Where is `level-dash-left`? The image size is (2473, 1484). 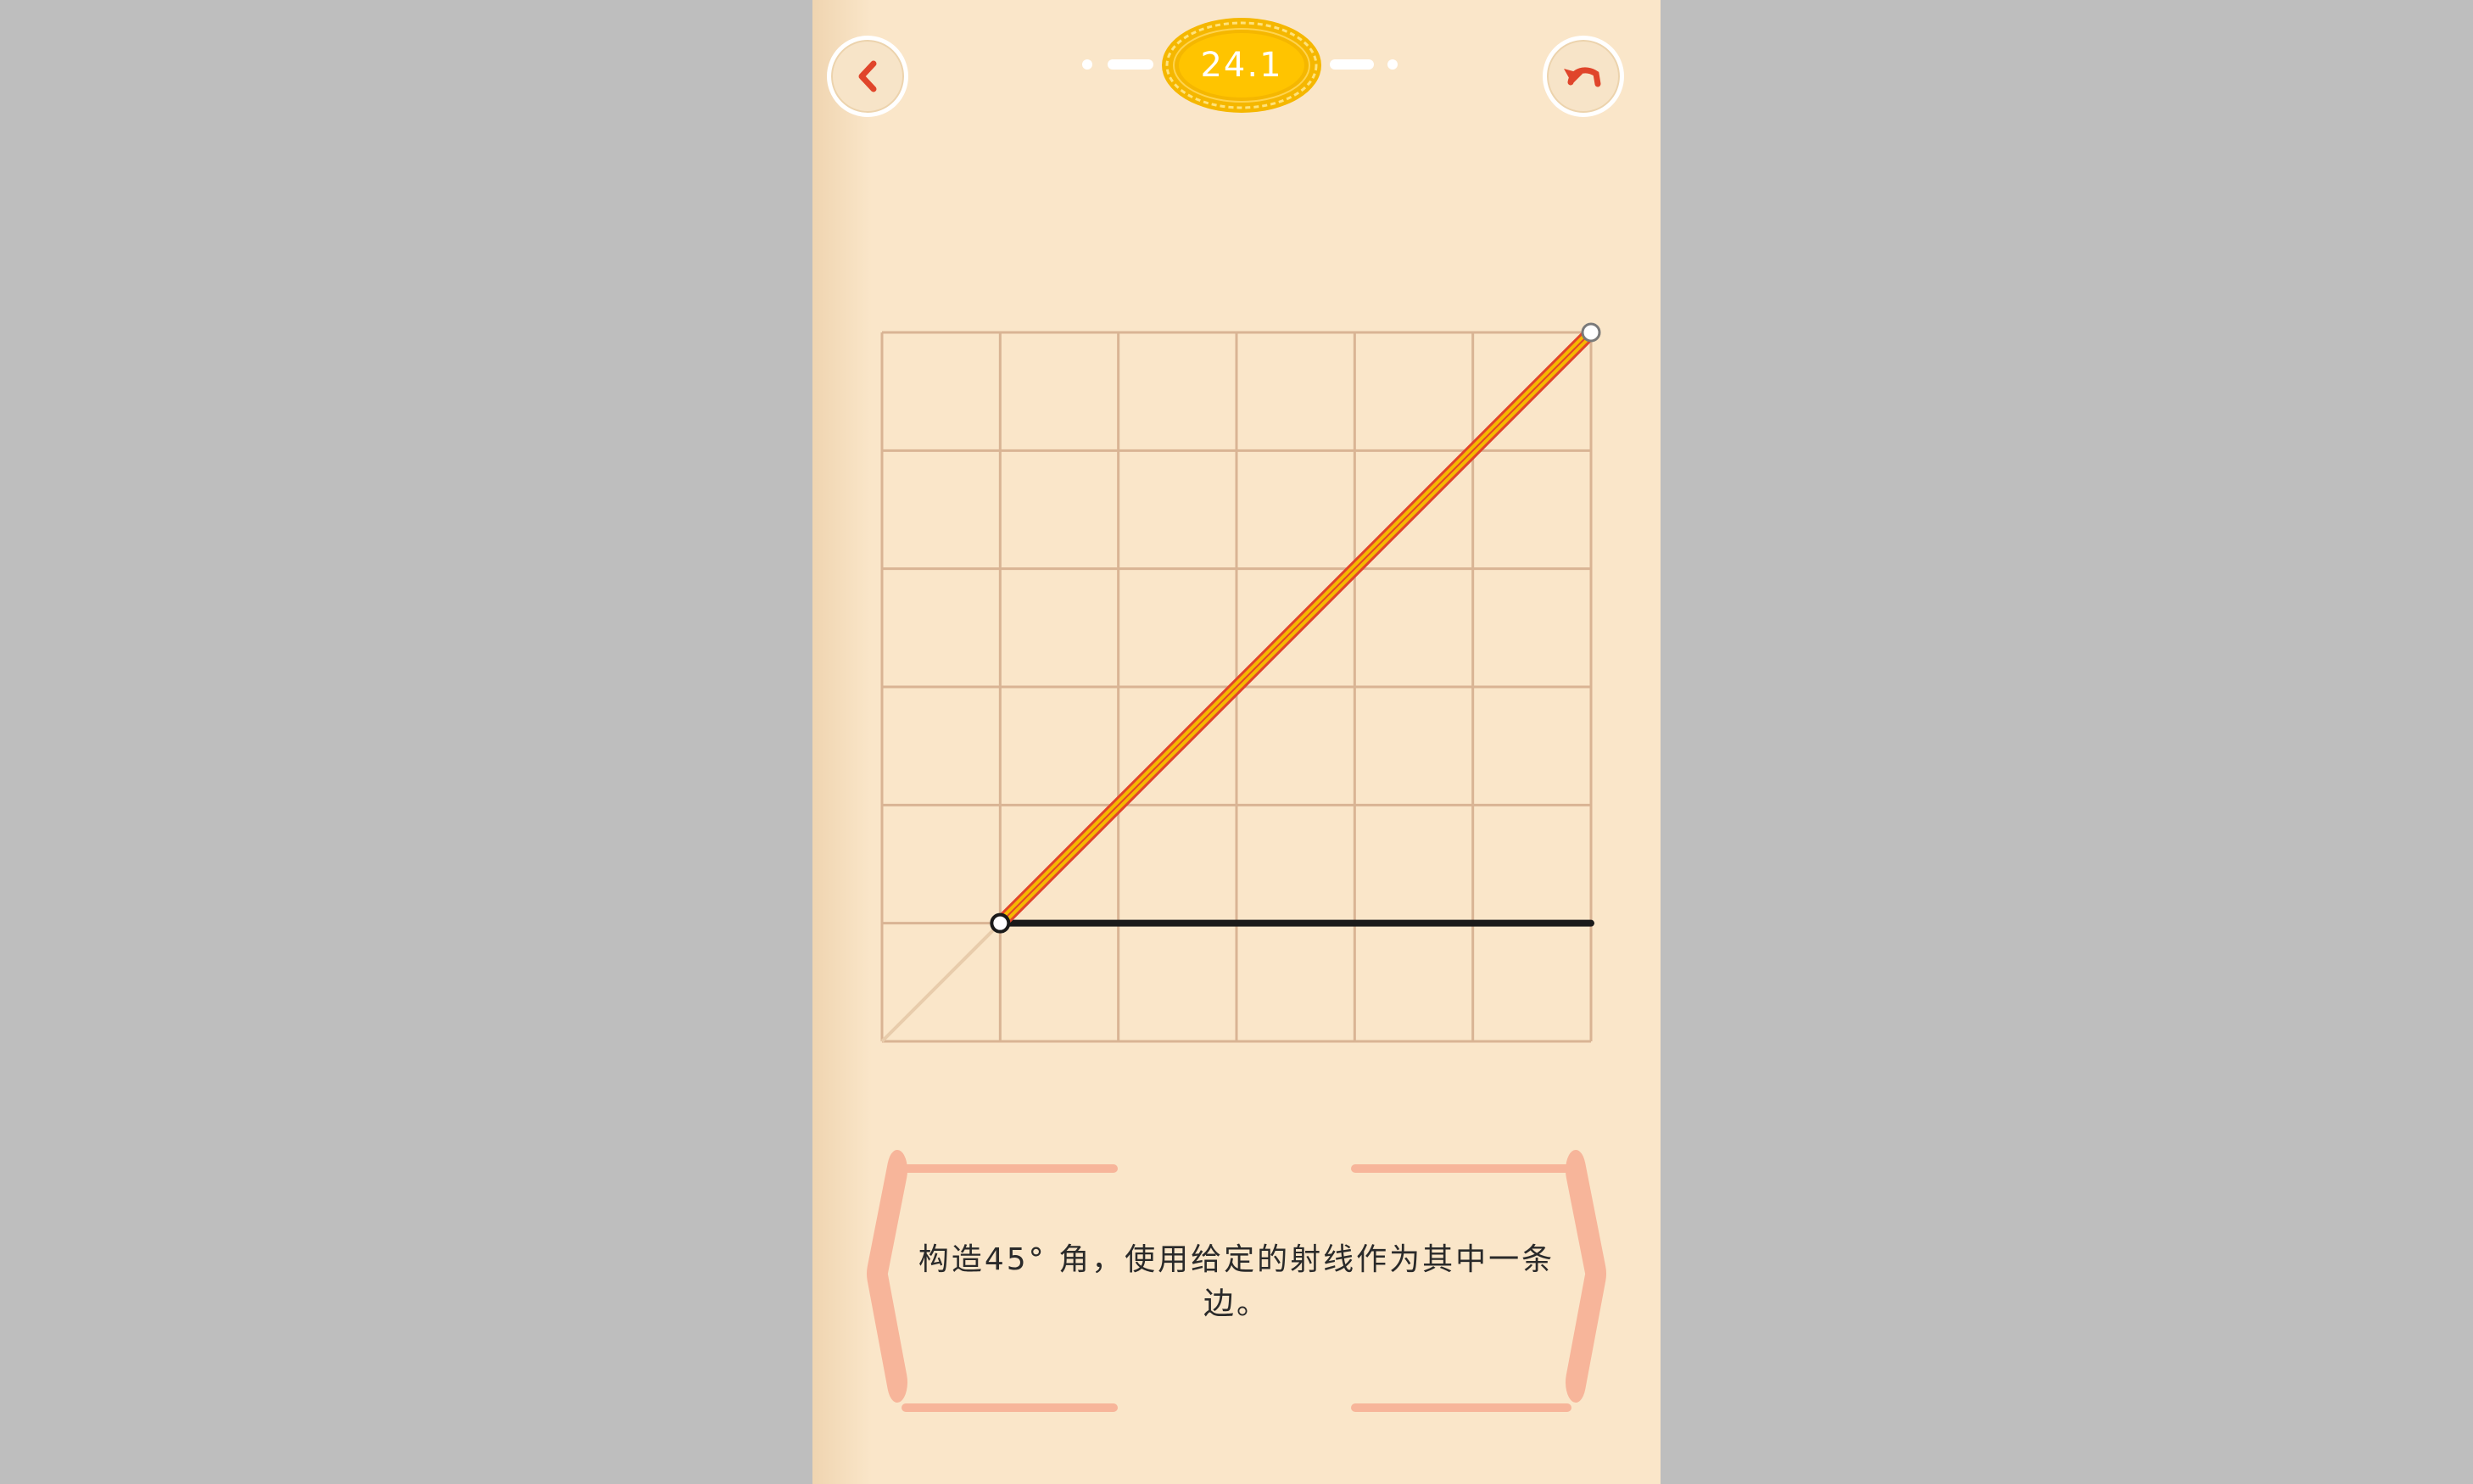
level-dash-left is located at coordinates (1130, 64).